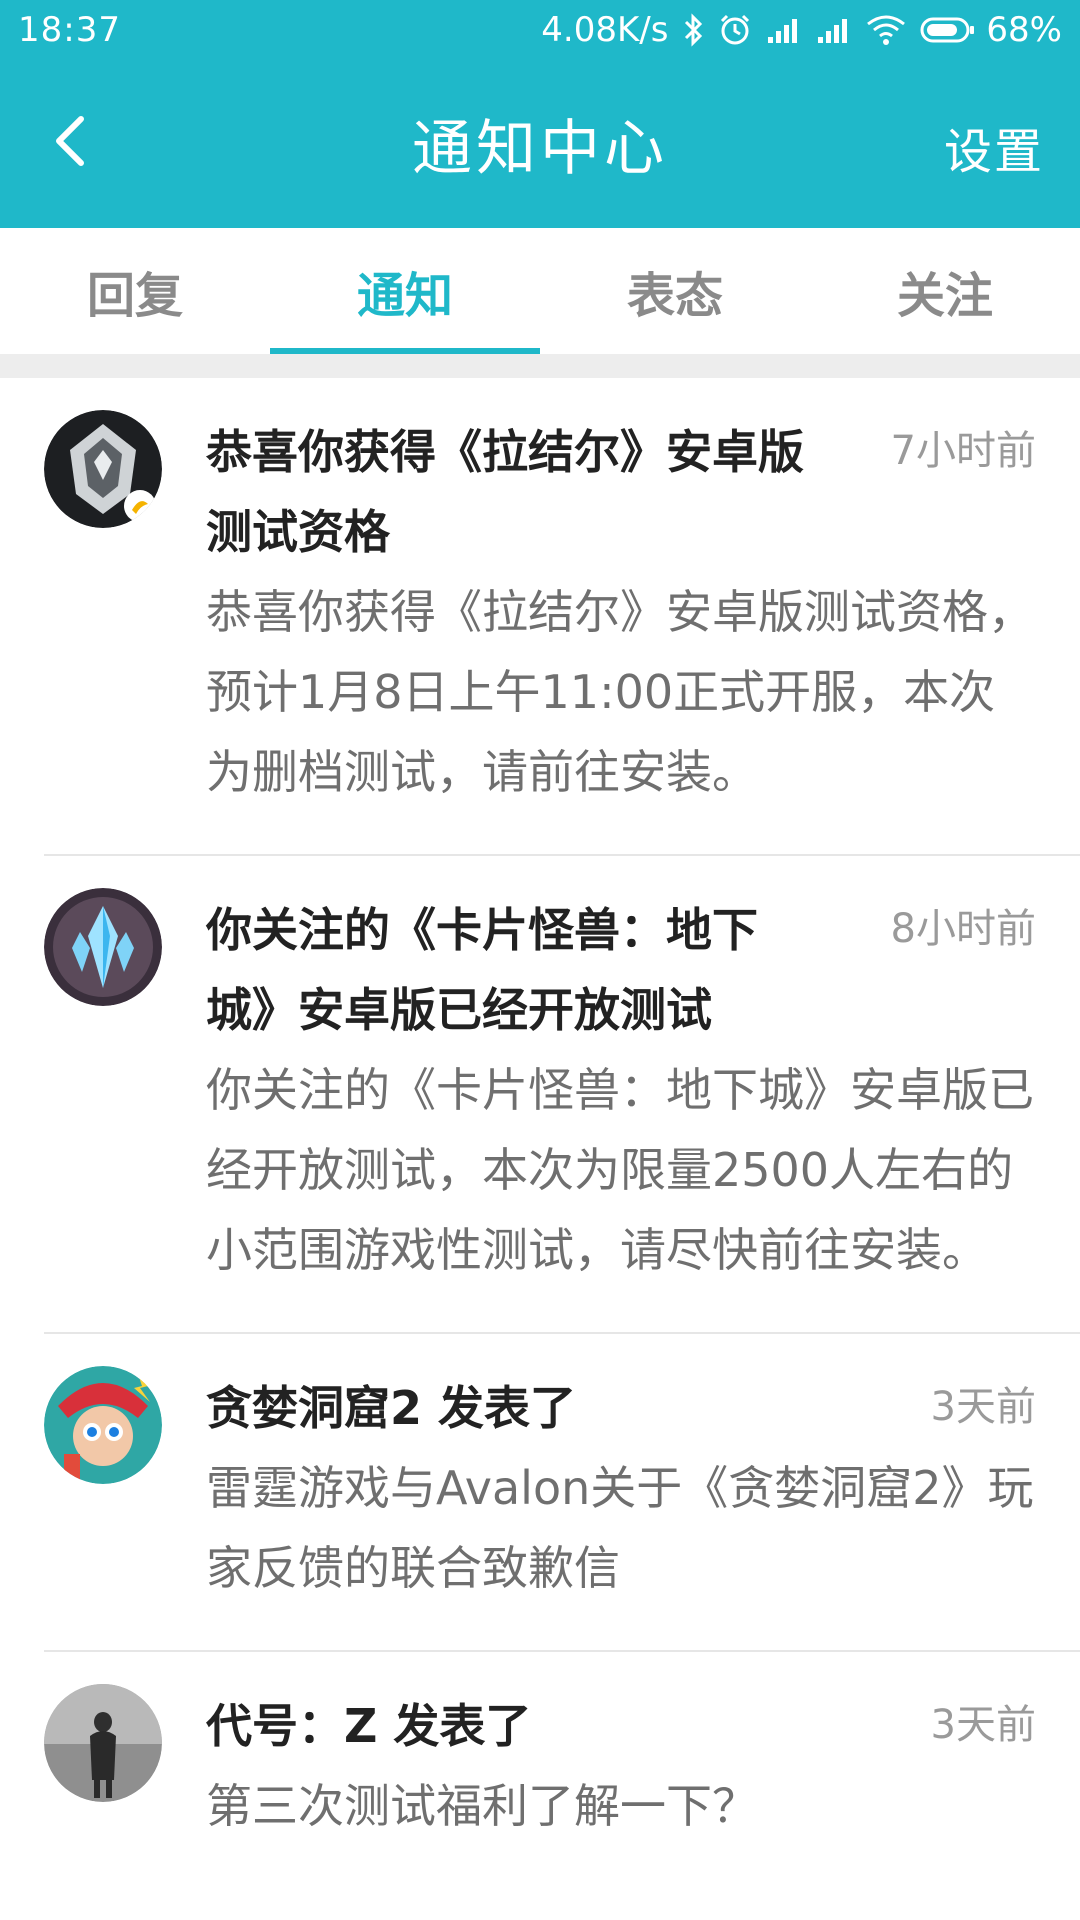 The image size is (1080, 1920). Describe the element at coordinates (963, 451) in the screenshot. I see `notification-time: 7小时前` at that location.